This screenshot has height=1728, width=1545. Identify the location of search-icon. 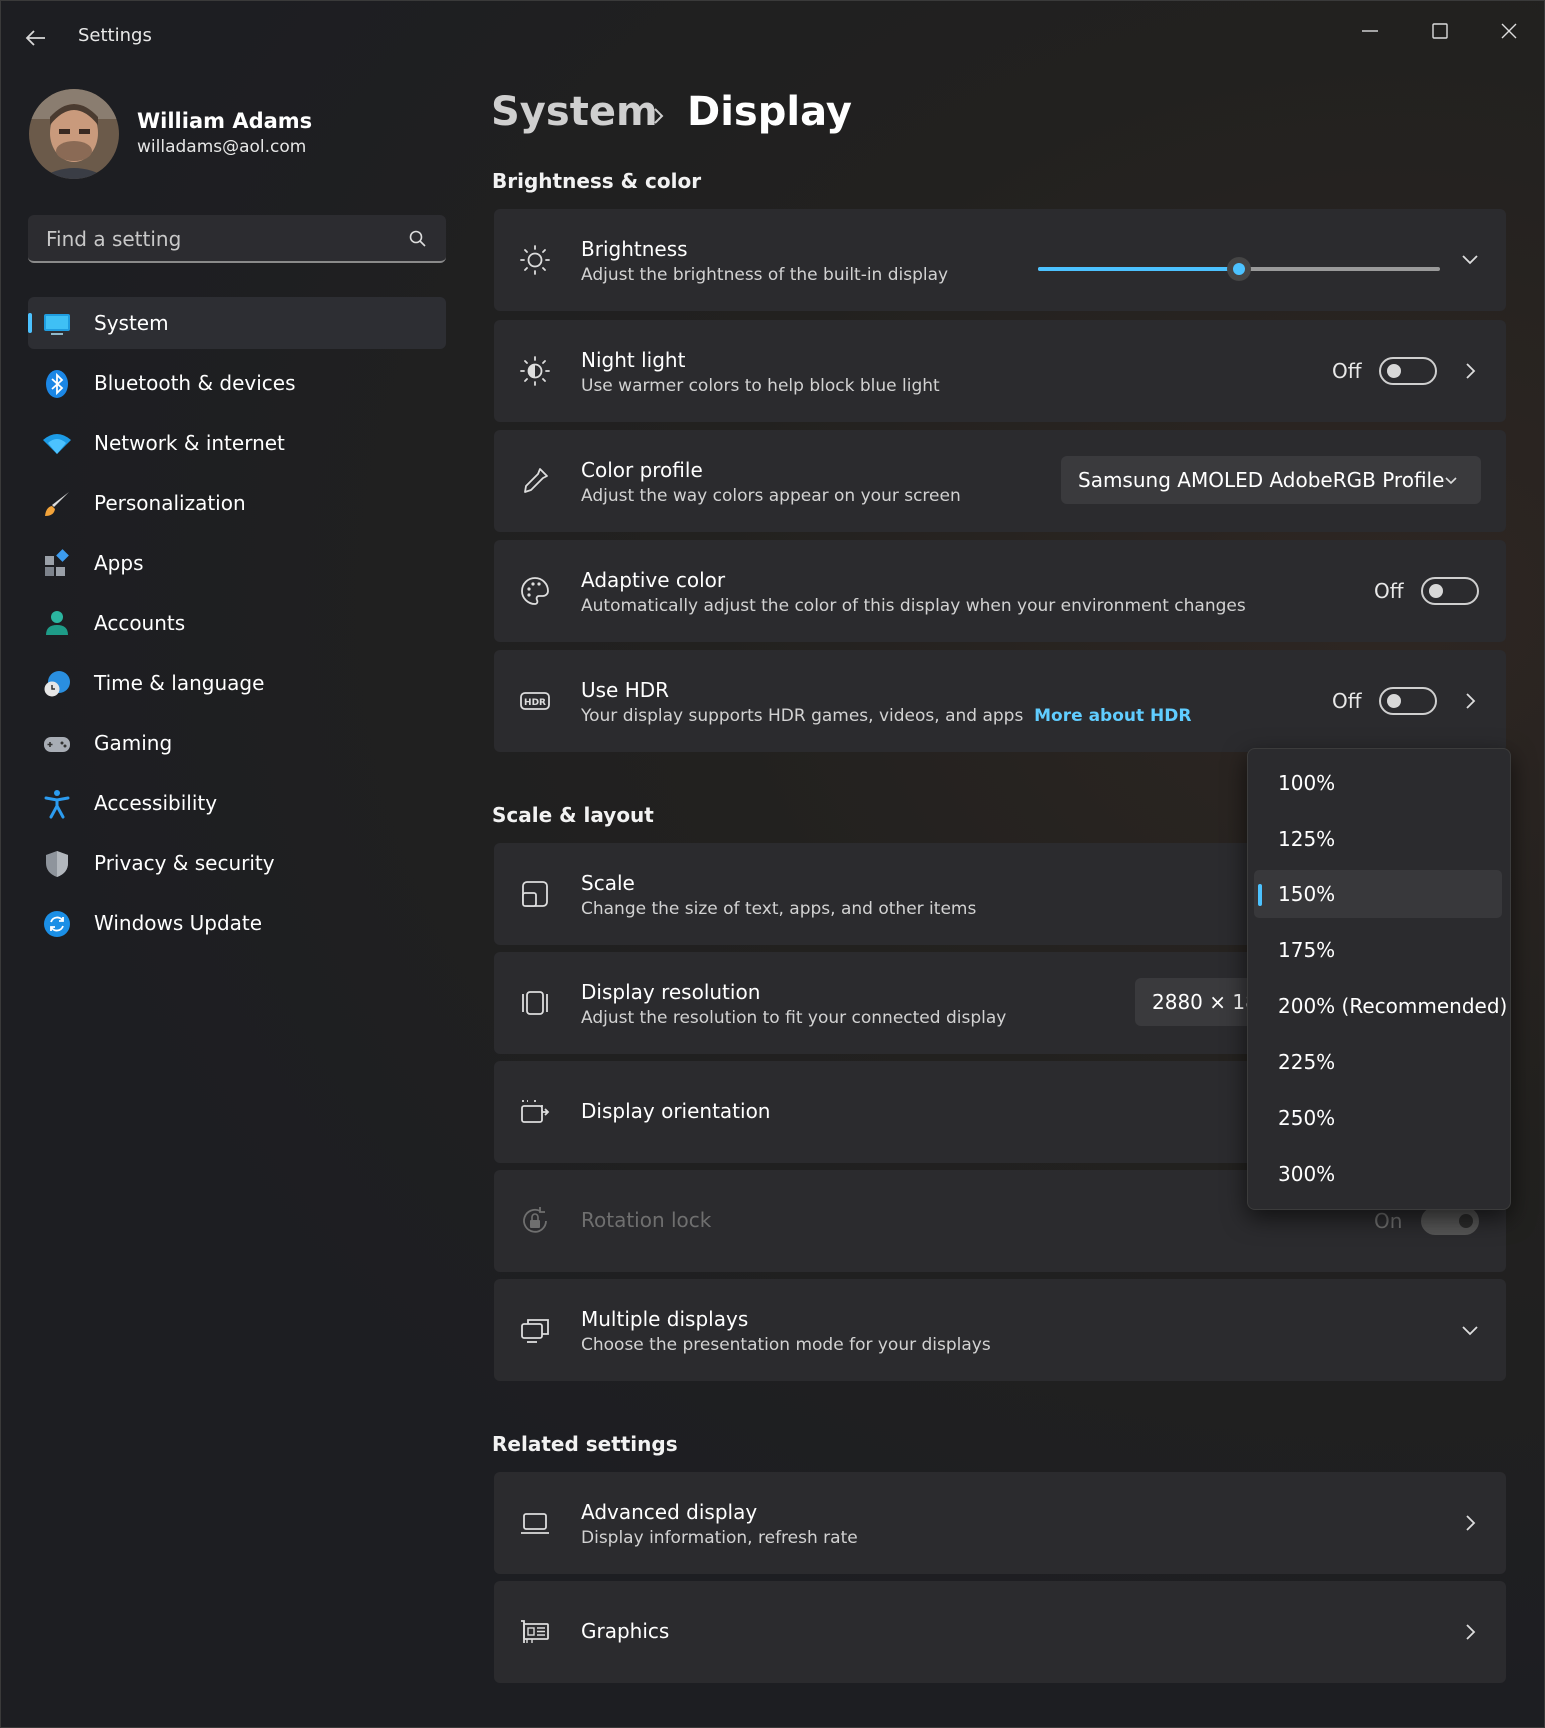
(418, 239).